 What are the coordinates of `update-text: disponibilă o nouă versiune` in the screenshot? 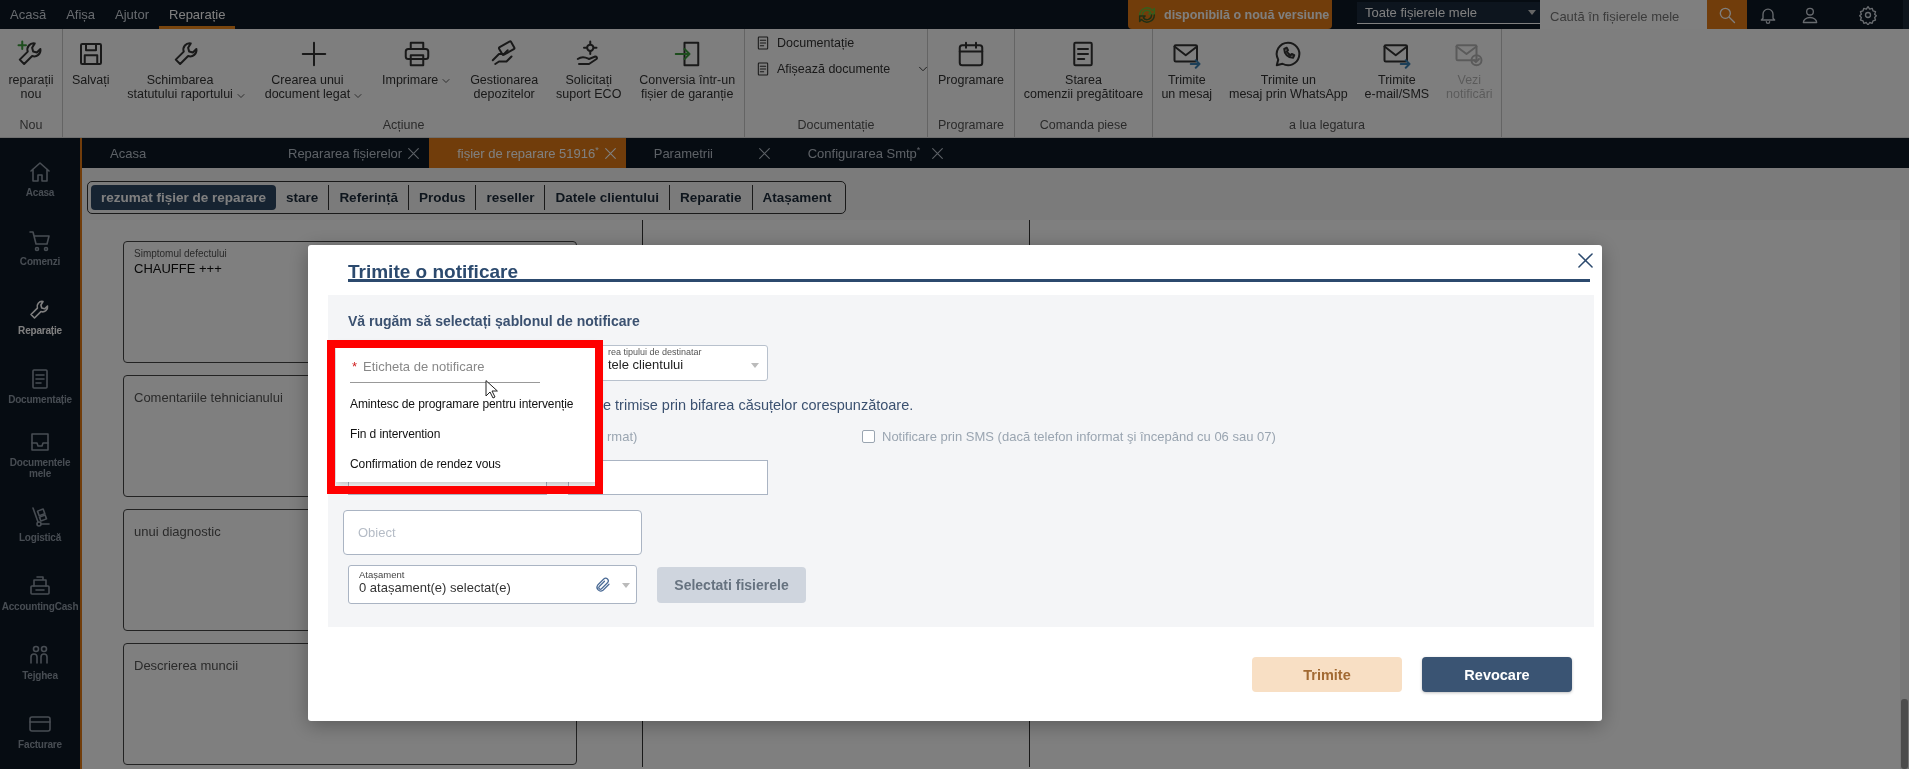 It's located at (1247, 14).